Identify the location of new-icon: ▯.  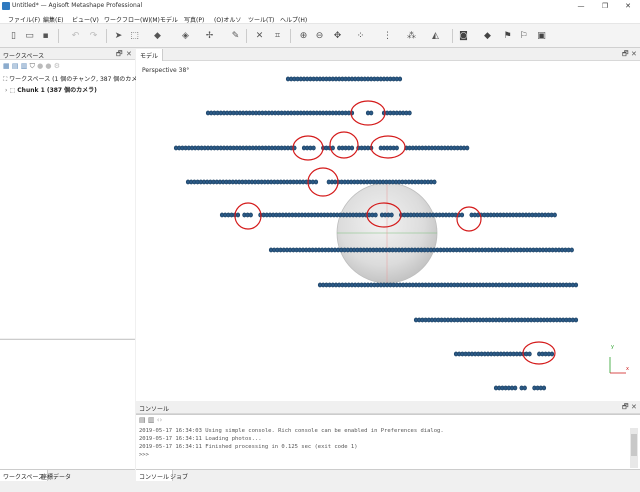
(13, 36).